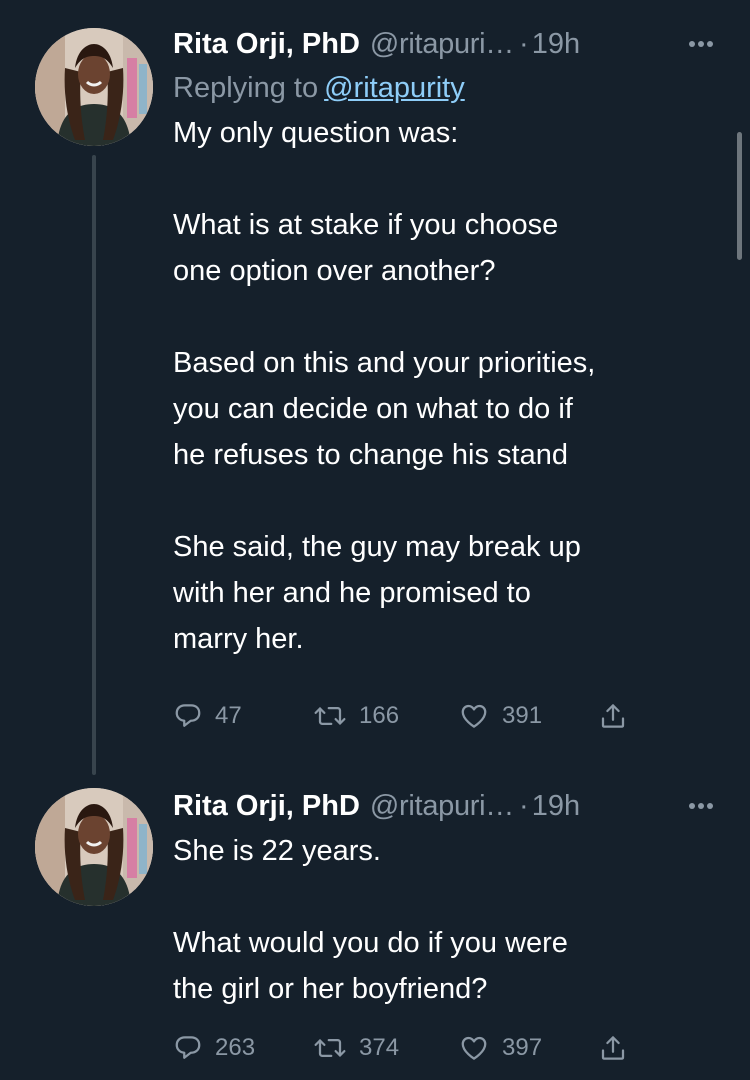 This screenshot has height=1080, width=750. I want to click on tweet-paragraph: She is 22 years., so click(277, 851).